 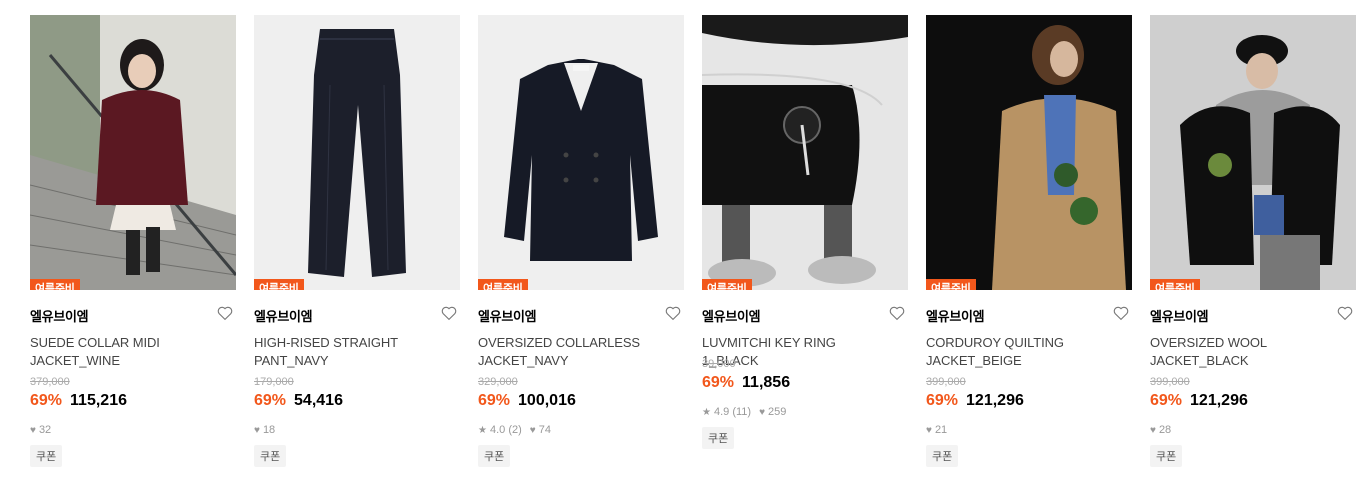 I want to click on price-row: 69% 100,016, so click(x=581, y=403).